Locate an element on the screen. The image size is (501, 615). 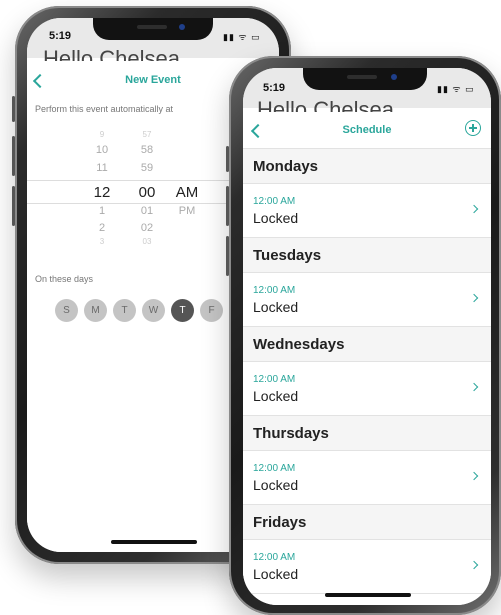
schedule-header: Schedule is located at coordinates (367, 130).